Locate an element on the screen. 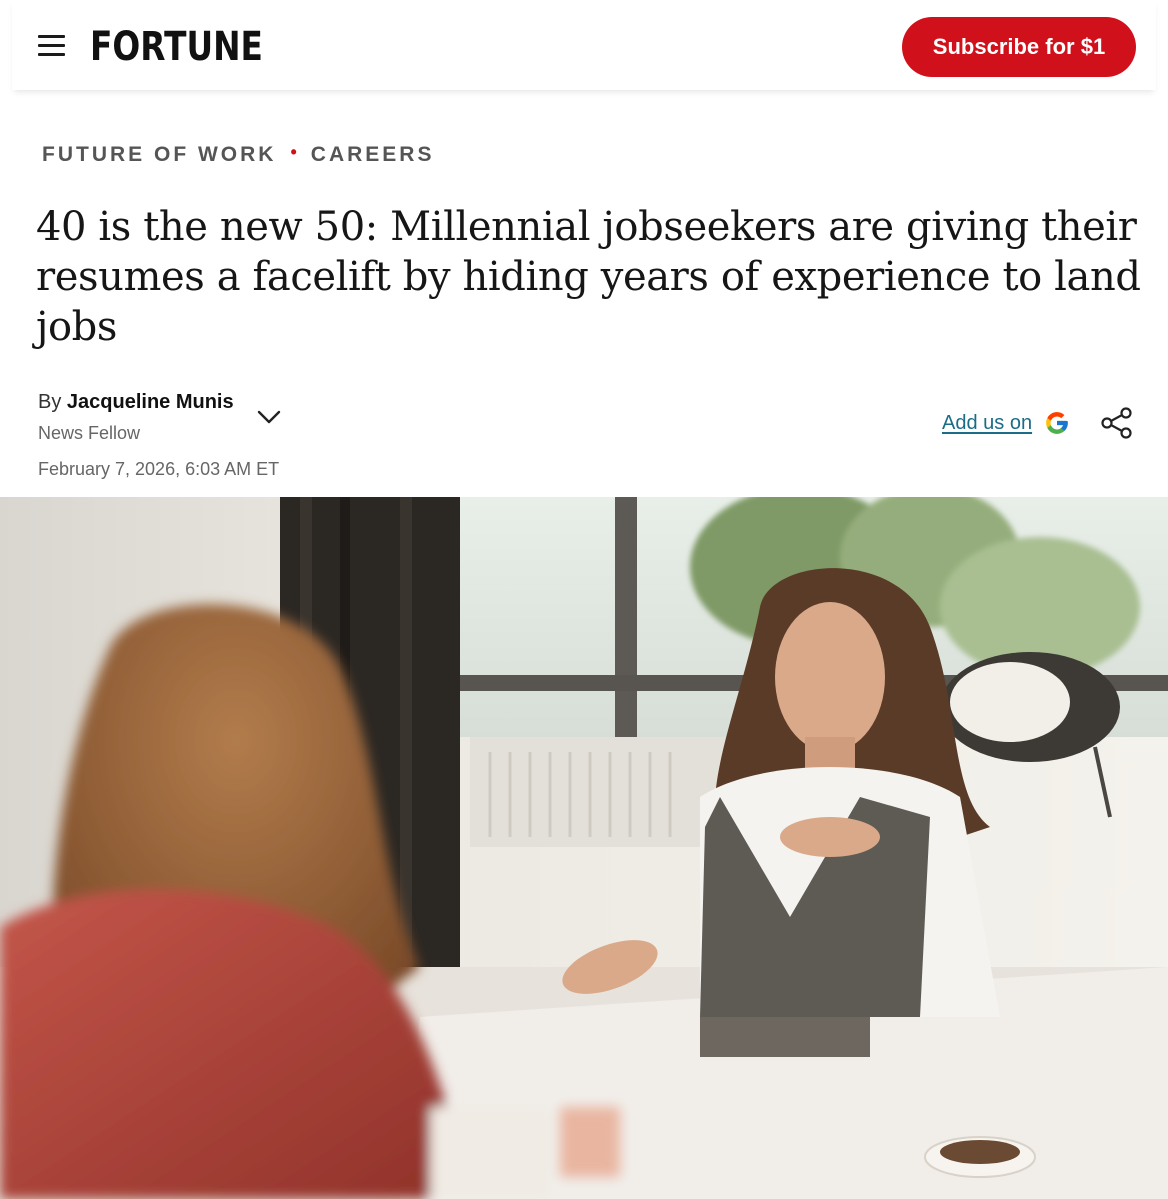 The image size is (1168, 1199). site-logo: FORTUNE is located at coordinates (176, 47).